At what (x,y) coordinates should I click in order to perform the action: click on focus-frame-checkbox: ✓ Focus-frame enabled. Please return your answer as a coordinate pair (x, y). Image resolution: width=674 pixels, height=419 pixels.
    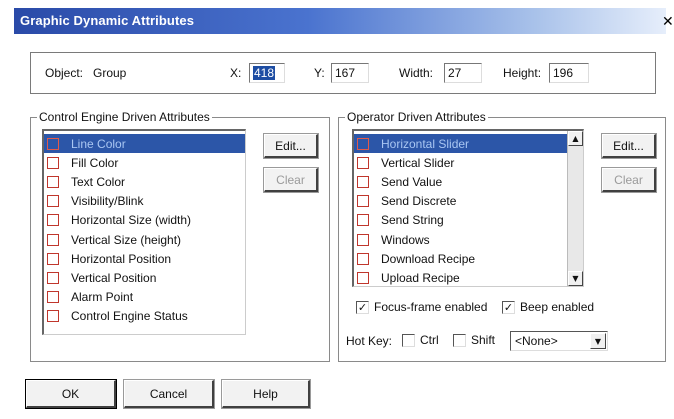
    Looking at the image, I should click on (421, 307).